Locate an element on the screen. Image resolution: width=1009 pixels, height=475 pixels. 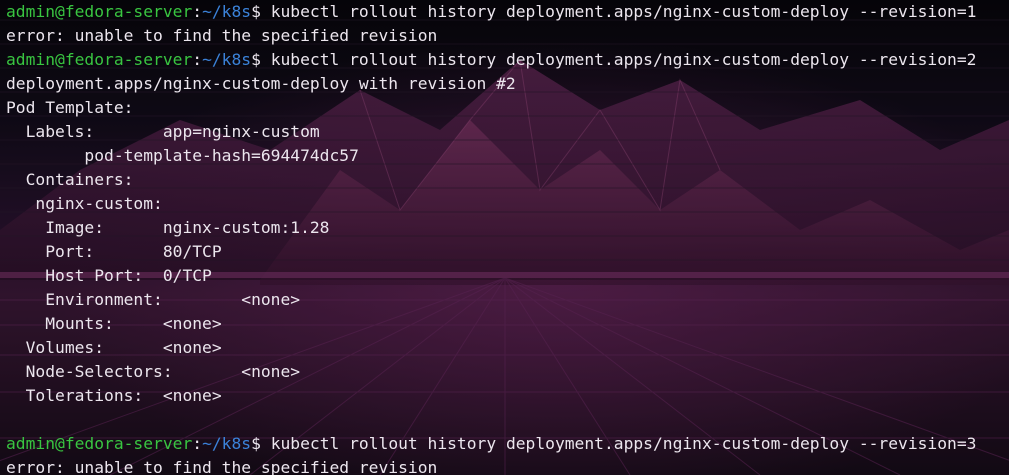
output-line: Tolerations: <none> is located at coordinates (507, 396).